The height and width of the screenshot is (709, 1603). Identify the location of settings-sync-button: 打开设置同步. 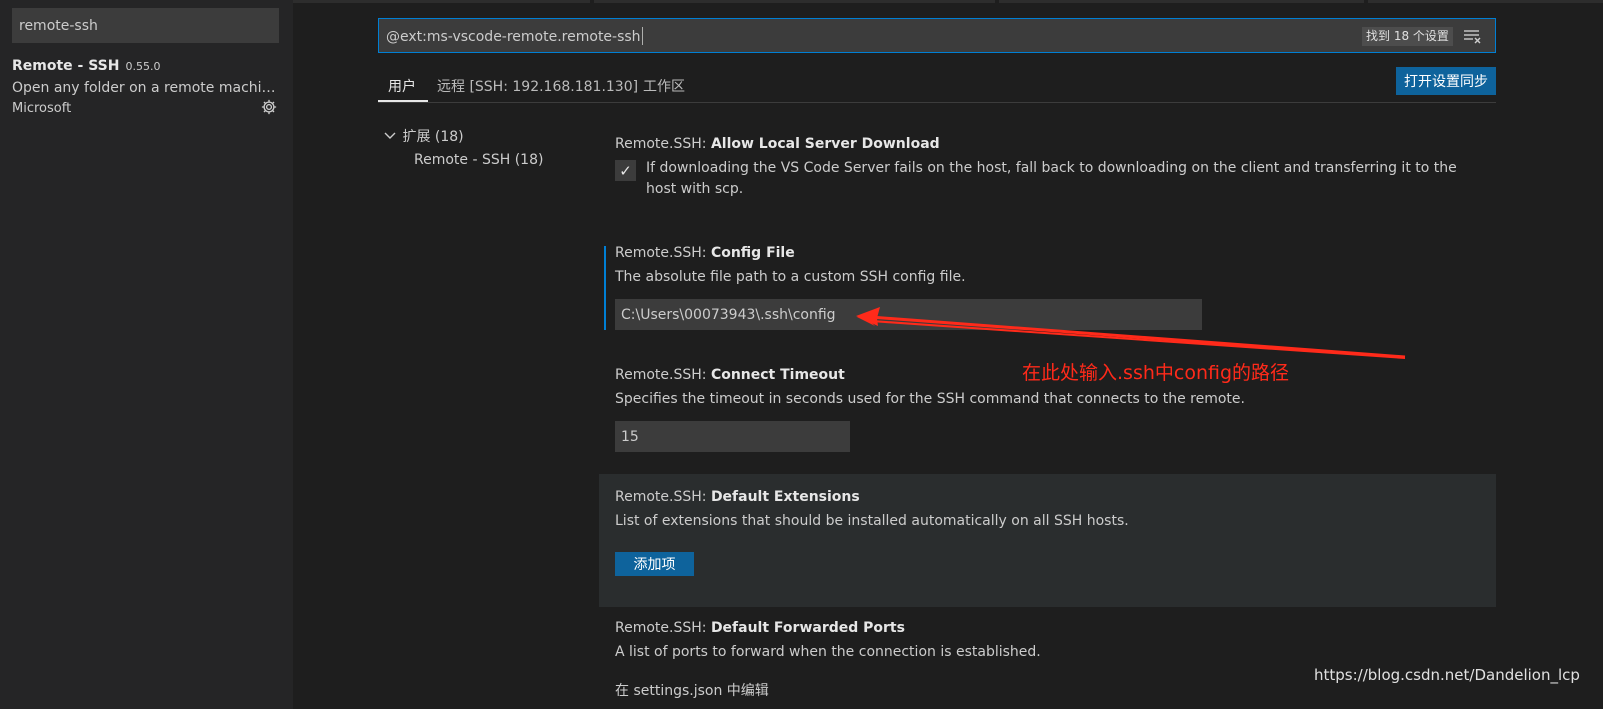
(1446, 81).